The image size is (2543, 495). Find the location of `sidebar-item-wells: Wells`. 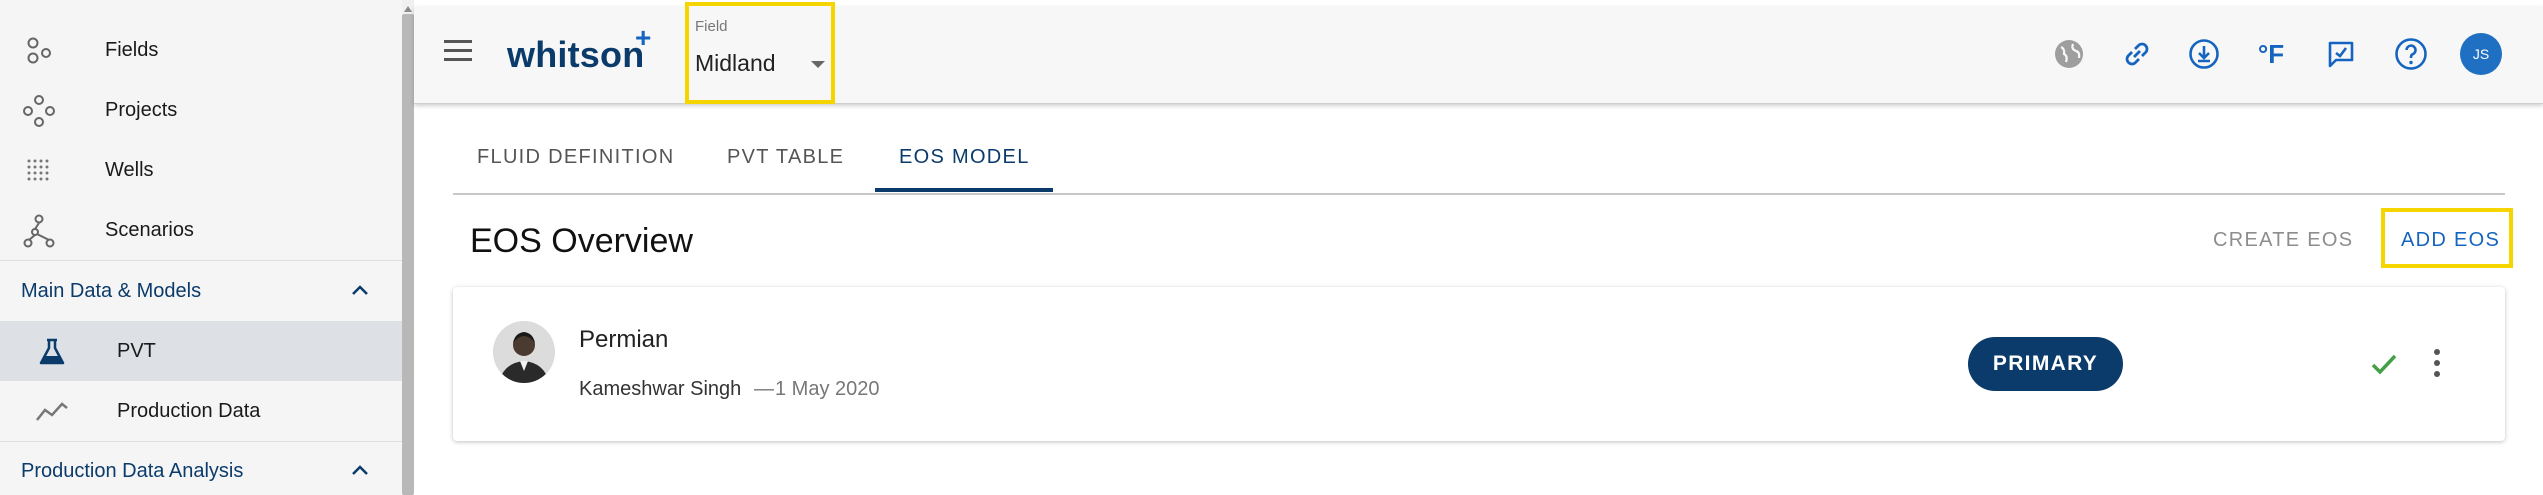

sidebar-item-wells: Wells is located at coordinates (201, 170).